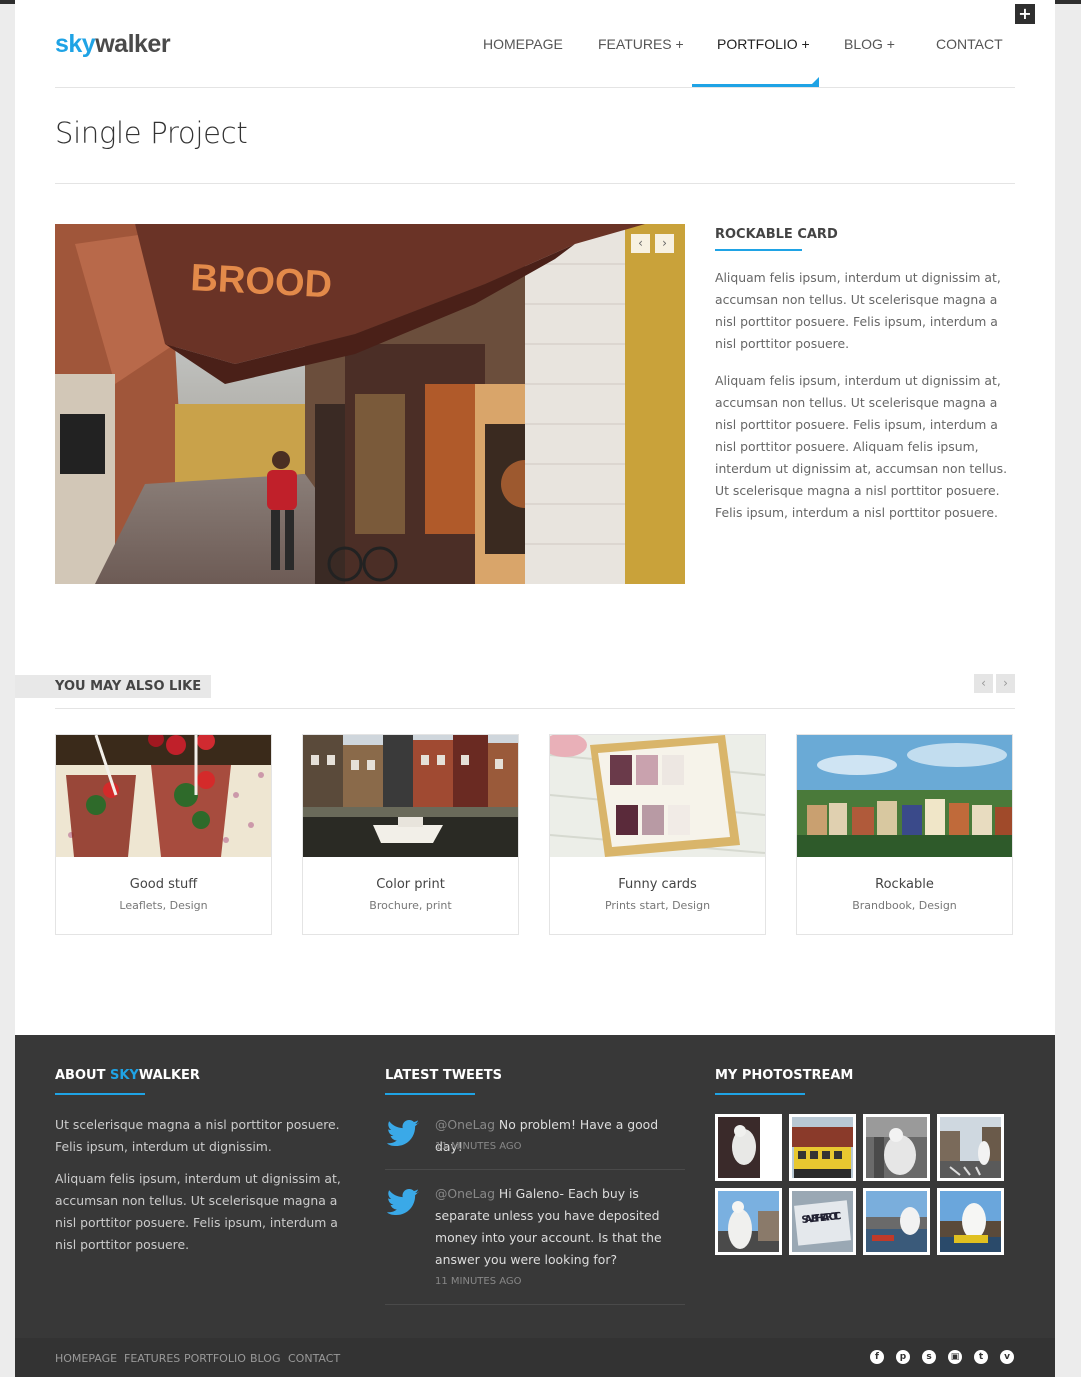 Image resolution: width=1081 pixels, height=1377 pixels. What do you see at coordinates (100, 1094) in the screenshot?
I see `footer-about-underline` at bounding box center [100, 1094].